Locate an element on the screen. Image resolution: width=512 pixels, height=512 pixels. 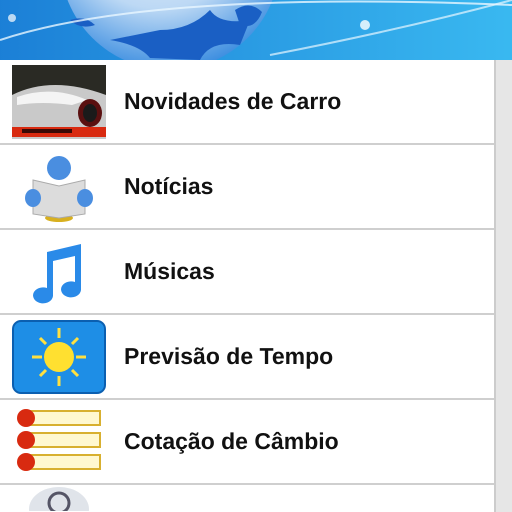
menu-label: Notícias is located at coordinates (169, 186).